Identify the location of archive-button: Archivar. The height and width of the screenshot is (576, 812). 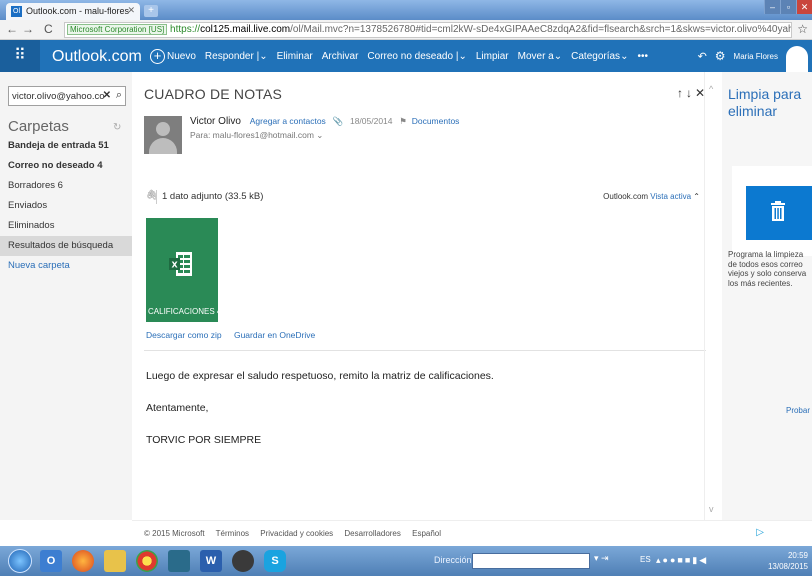
(340, 56).